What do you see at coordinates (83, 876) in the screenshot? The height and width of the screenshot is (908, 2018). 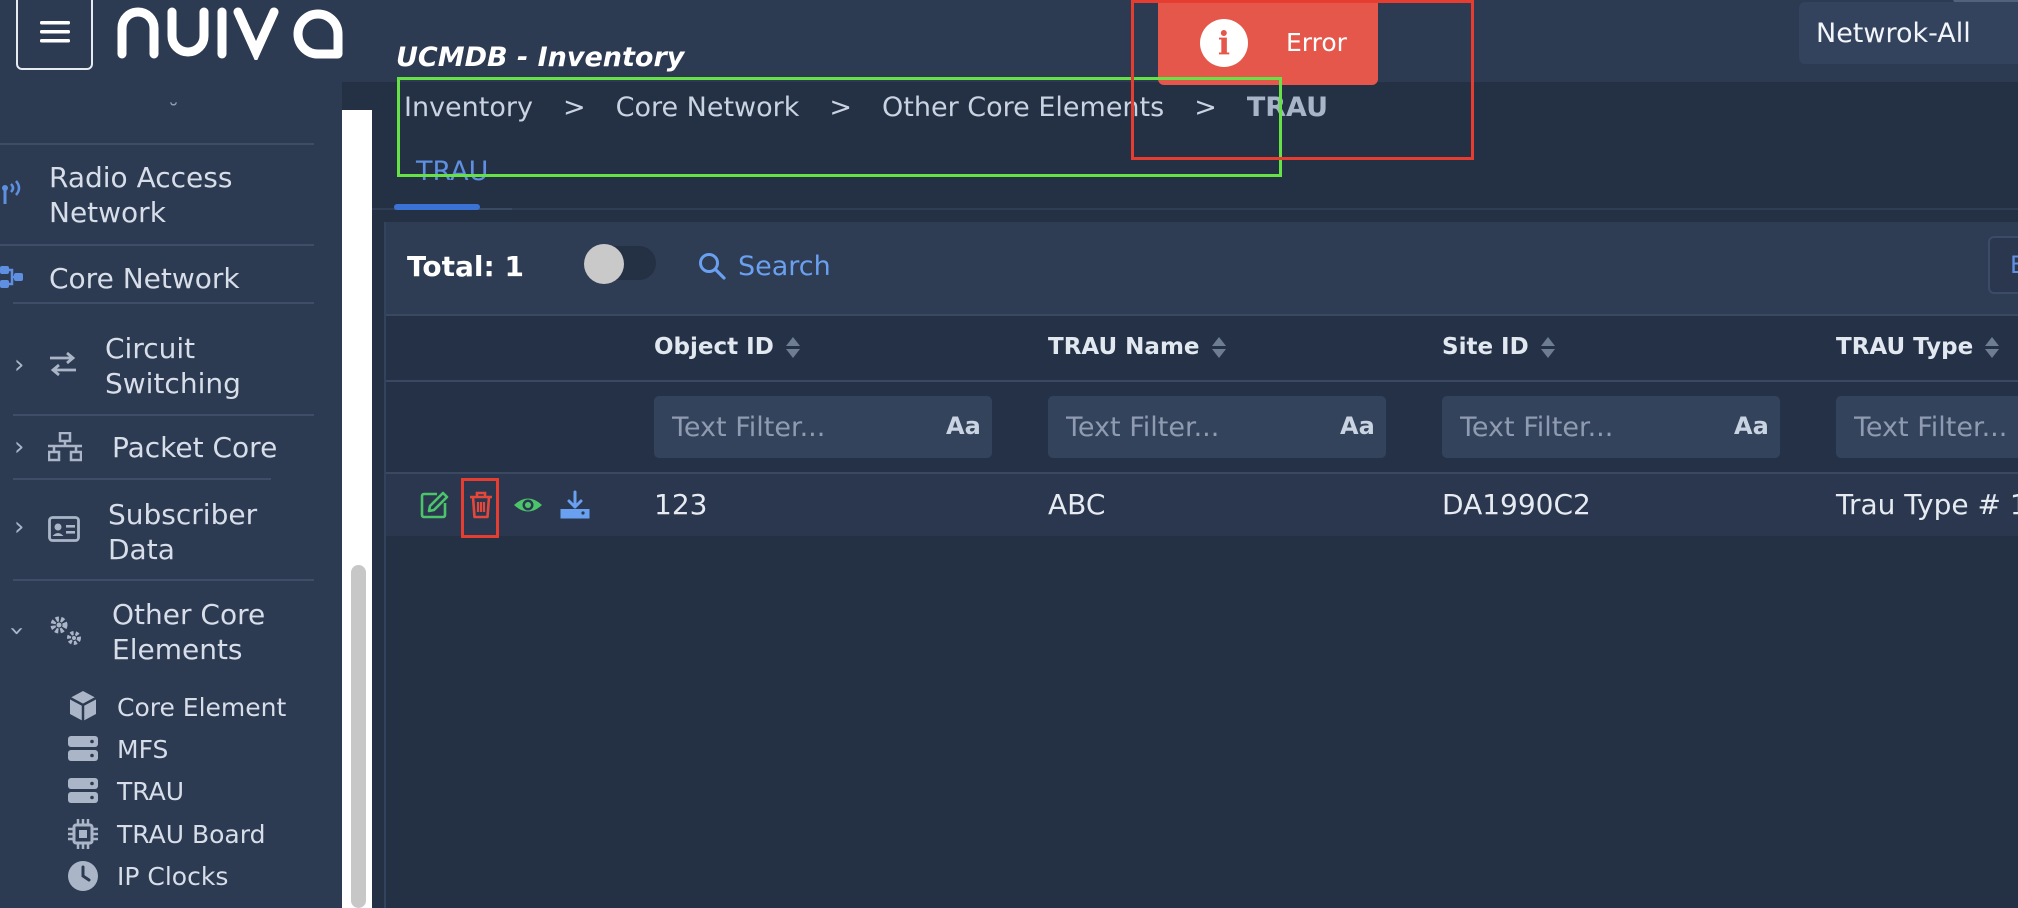 I see `clock-icon` at bounding box center [83, 876].